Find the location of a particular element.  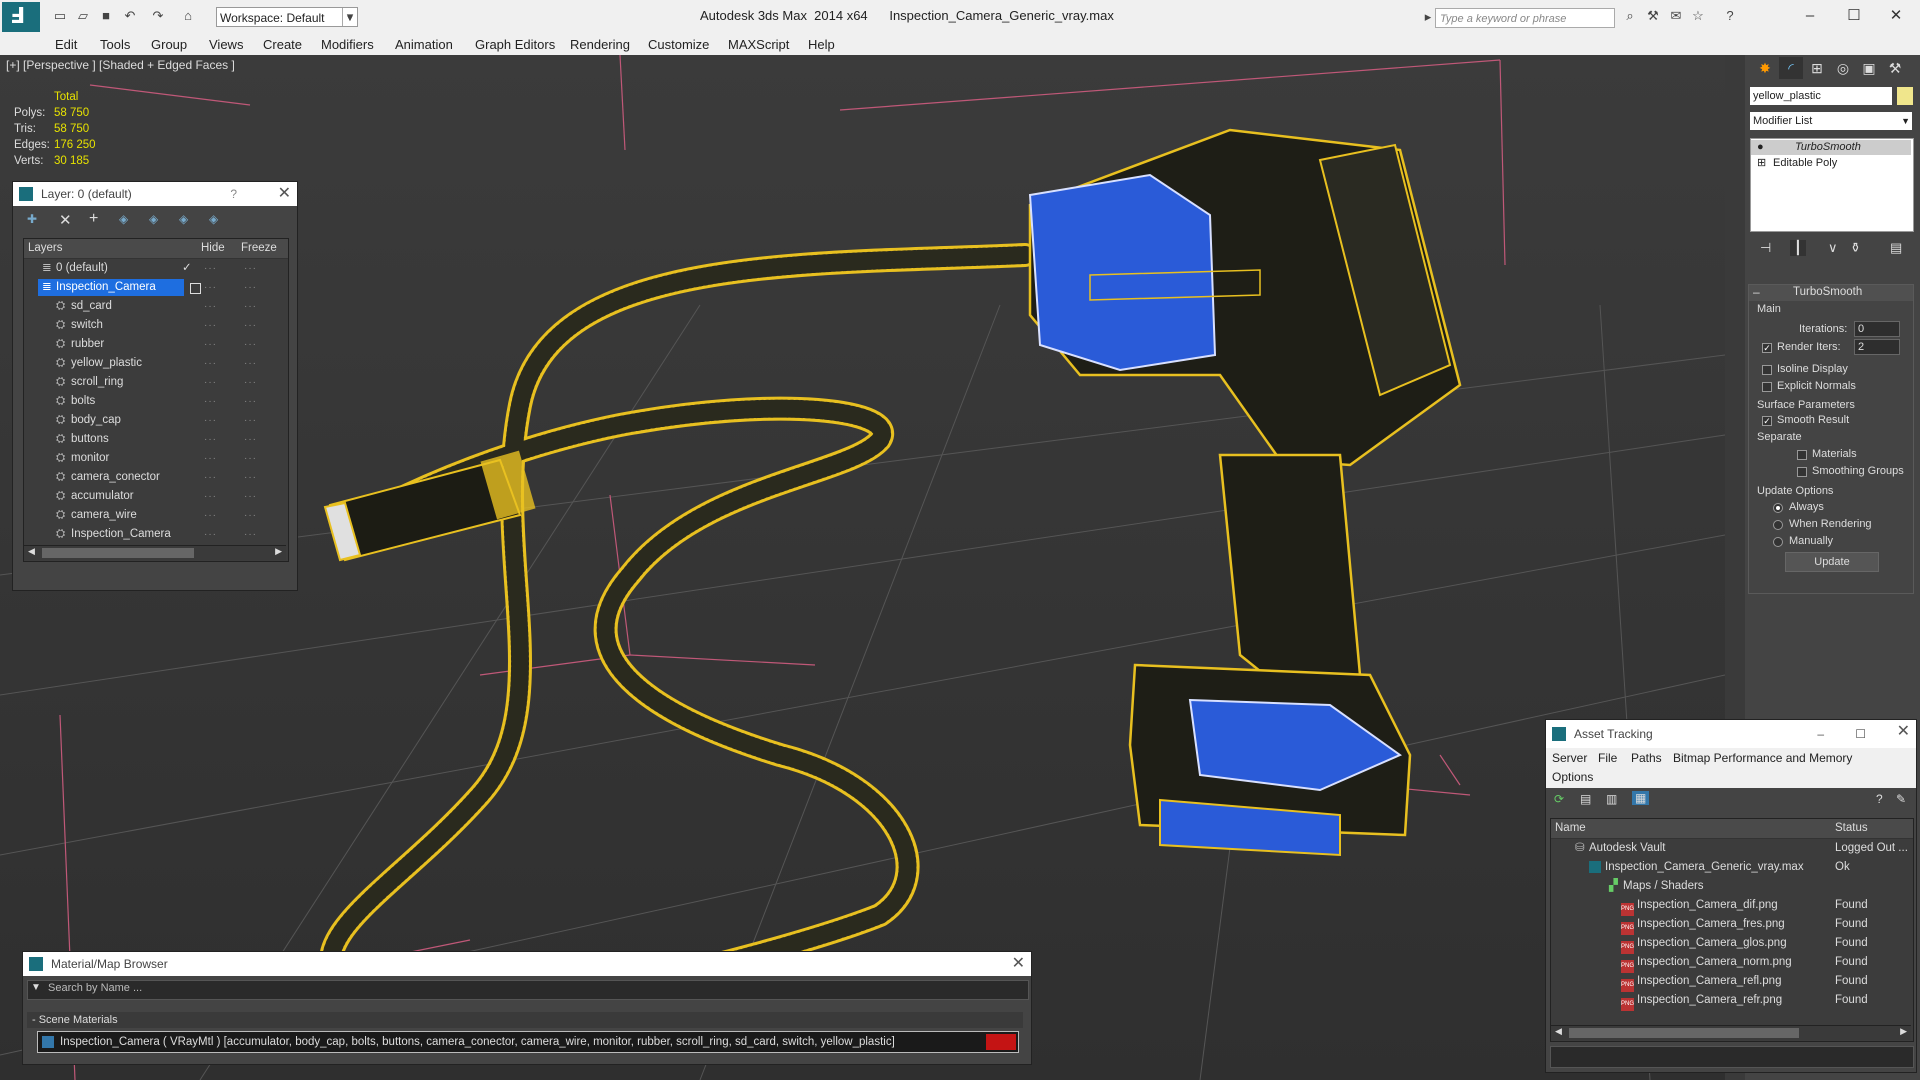

menu-rendering: Rendering is located at coordinates (600, 44).